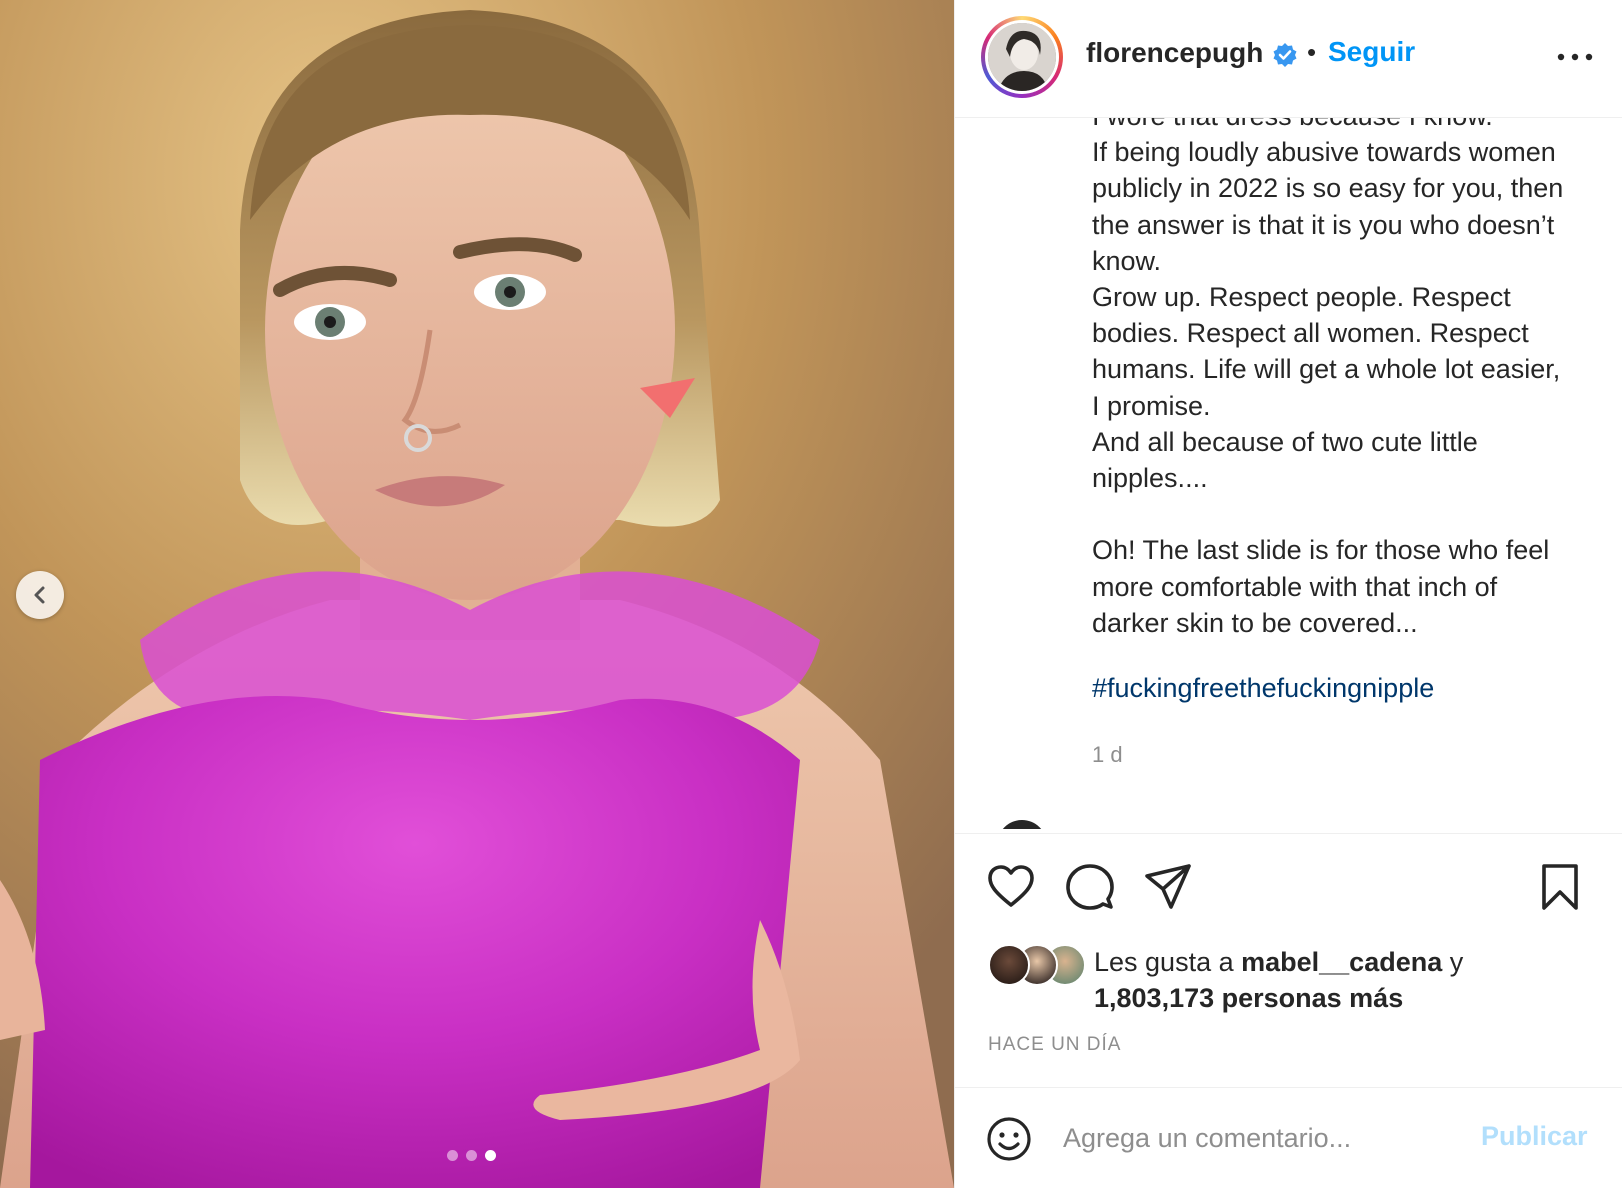 The image size is (1622, 1188). I want to click on avatar-frame, so click(1022, 57).